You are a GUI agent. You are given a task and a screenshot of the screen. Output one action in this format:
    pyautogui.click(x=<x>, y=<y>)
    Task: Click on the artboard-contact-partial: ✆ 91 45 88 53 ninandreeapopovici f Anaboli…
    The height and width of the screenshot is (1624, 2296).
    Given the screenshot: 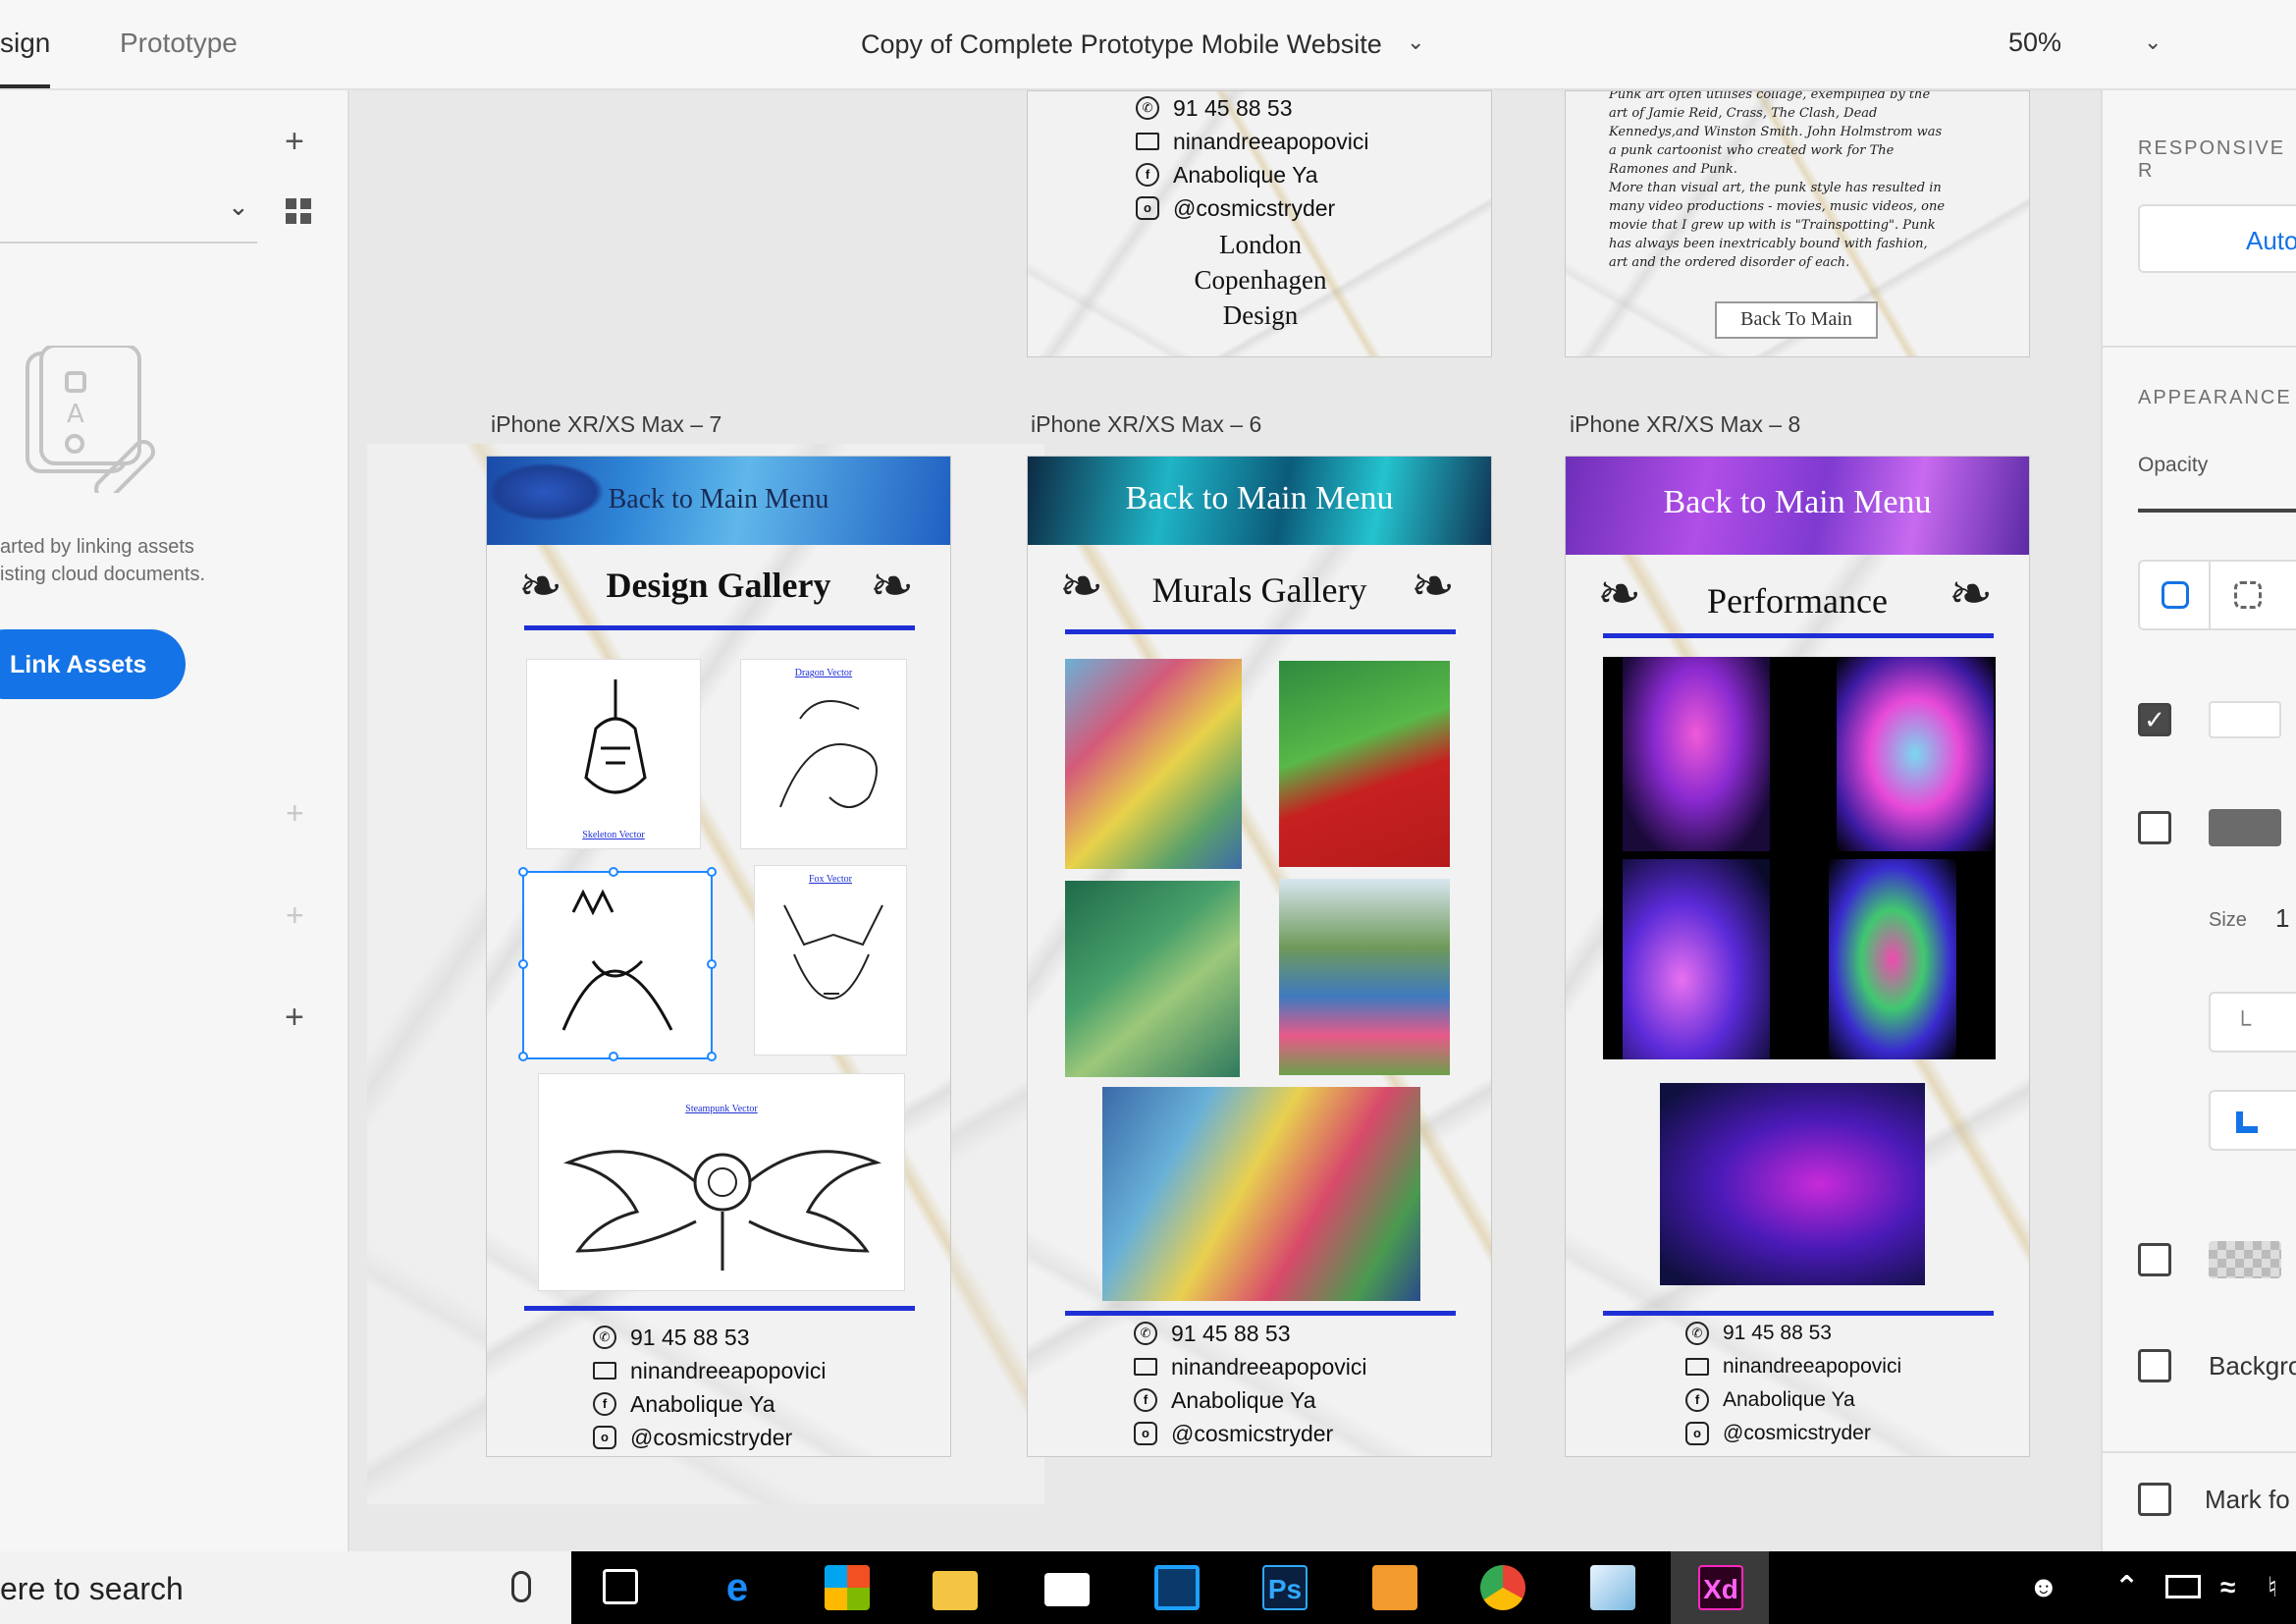 What is the action you would take?
    pyautogui.click(x=1259, y=223)
    